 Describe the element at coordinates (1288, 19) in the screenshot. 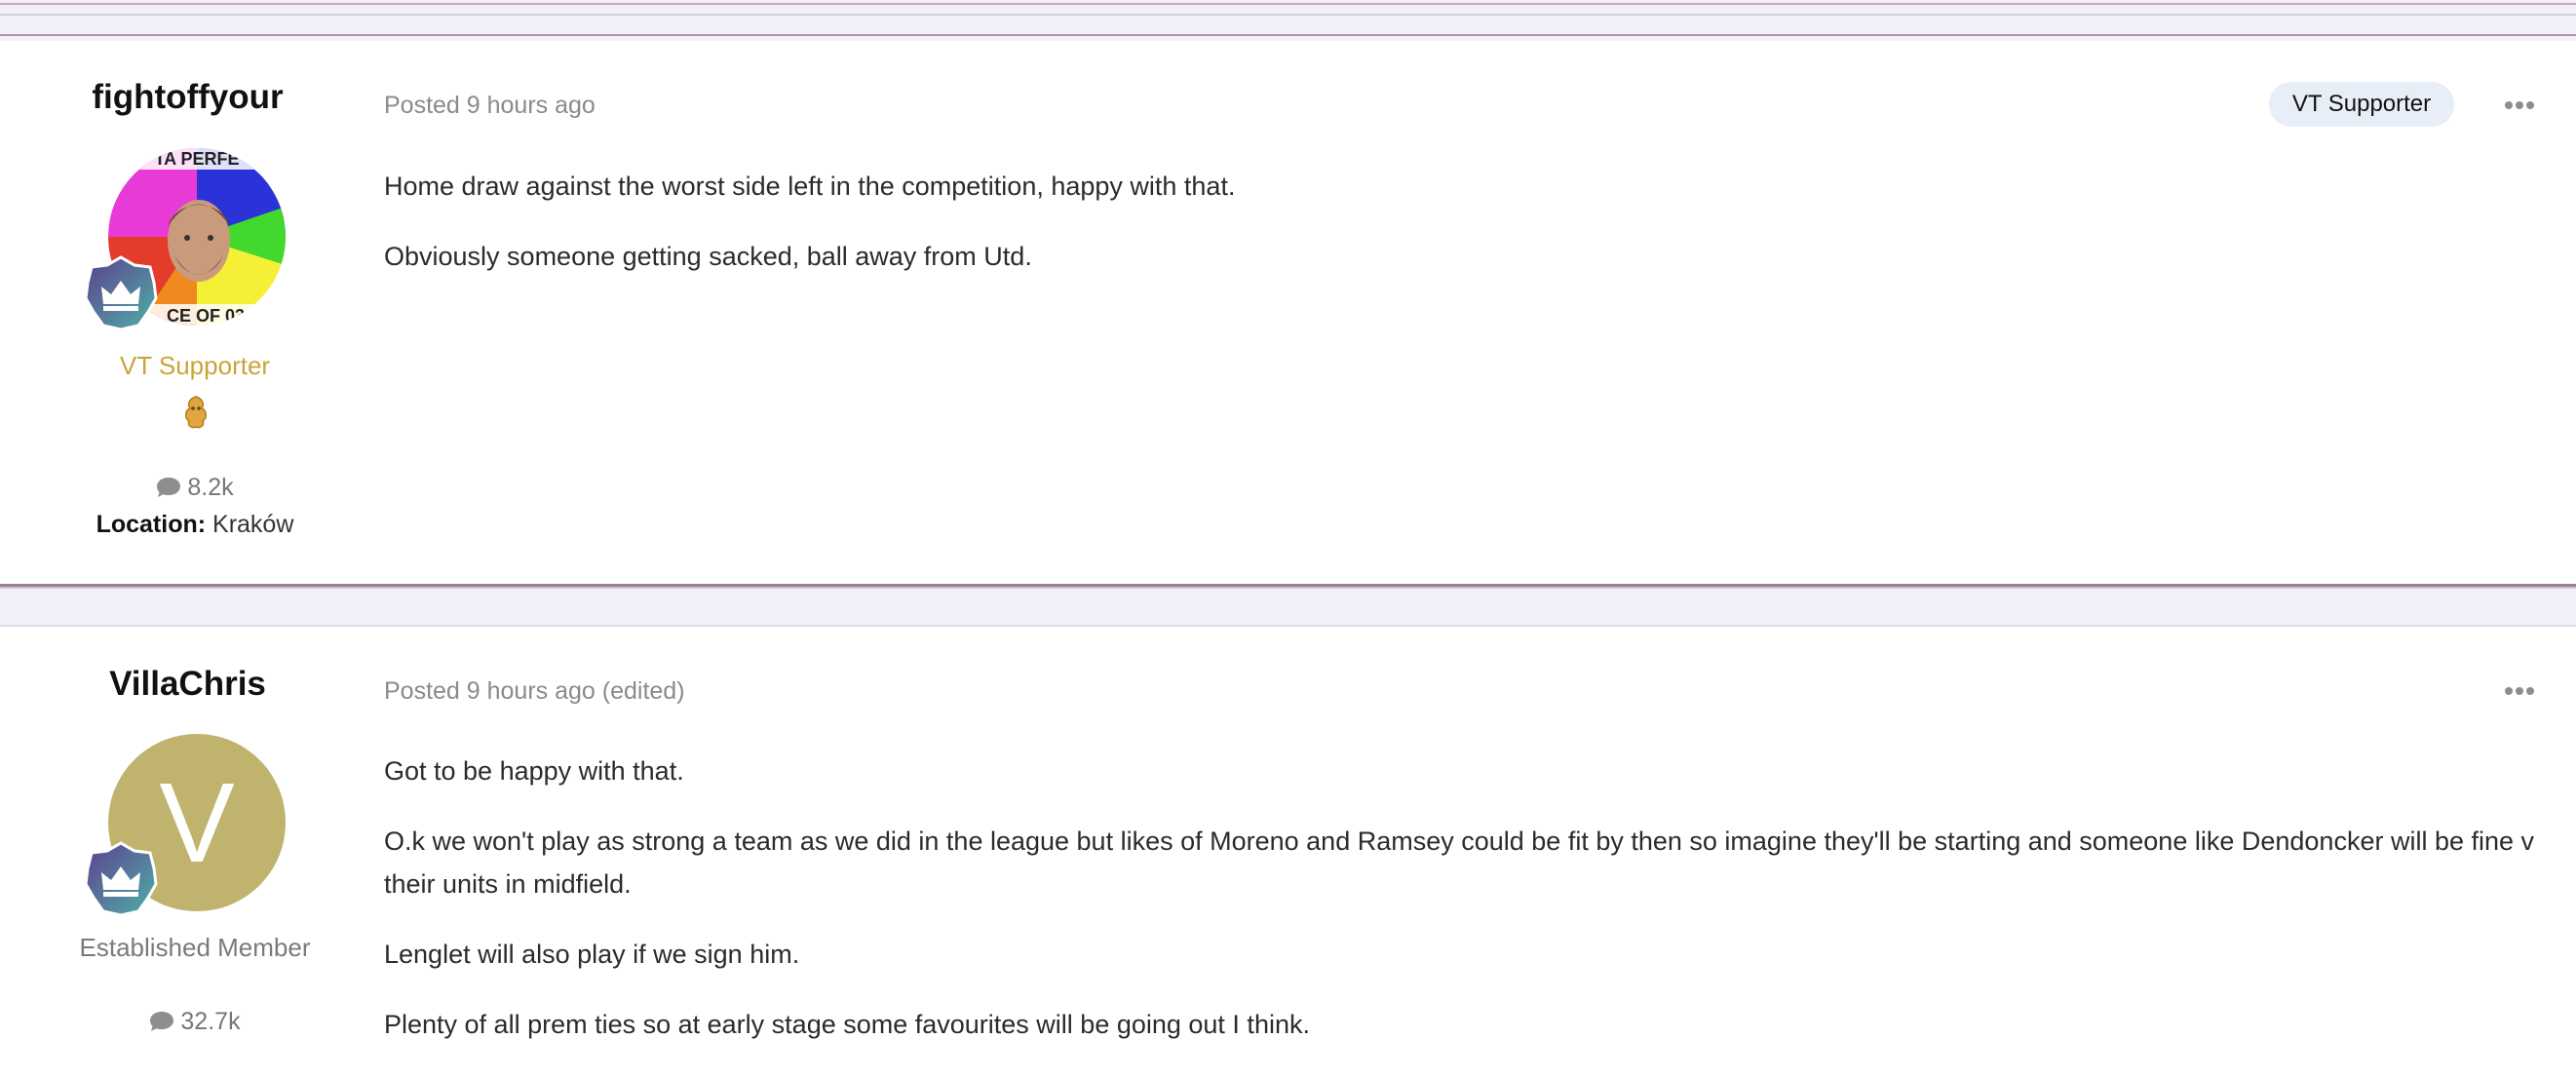

I see `top-separator` at that location.